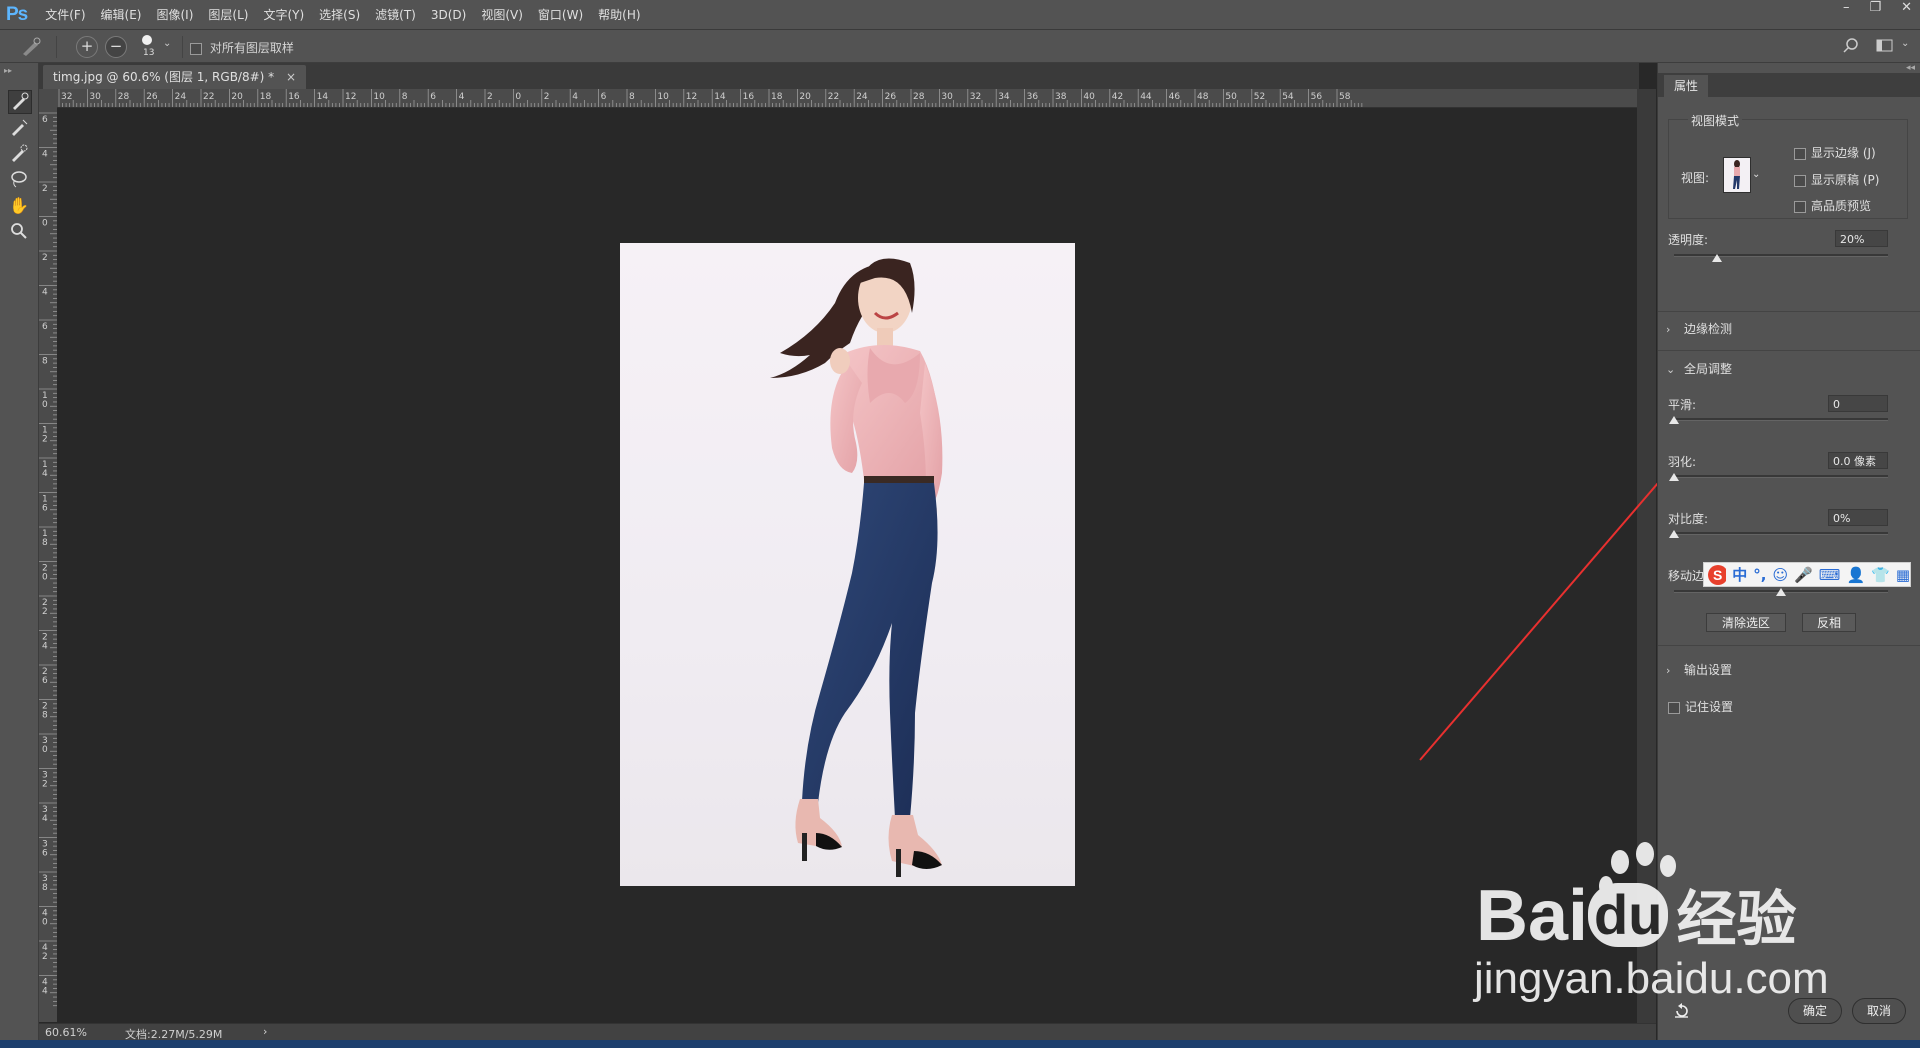  I want to click on show-original-option: 显示原稿 (P), so click(1836, 179).